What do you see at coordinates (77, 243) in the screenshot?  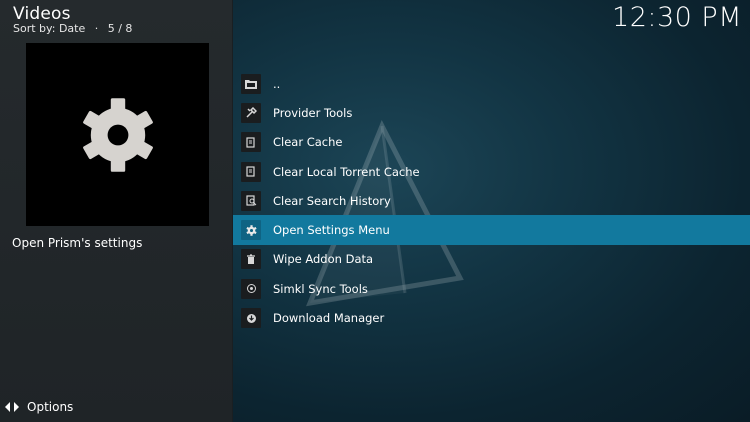 I see `item-description: Open Prism's settings` at bounding box center [77, 243].